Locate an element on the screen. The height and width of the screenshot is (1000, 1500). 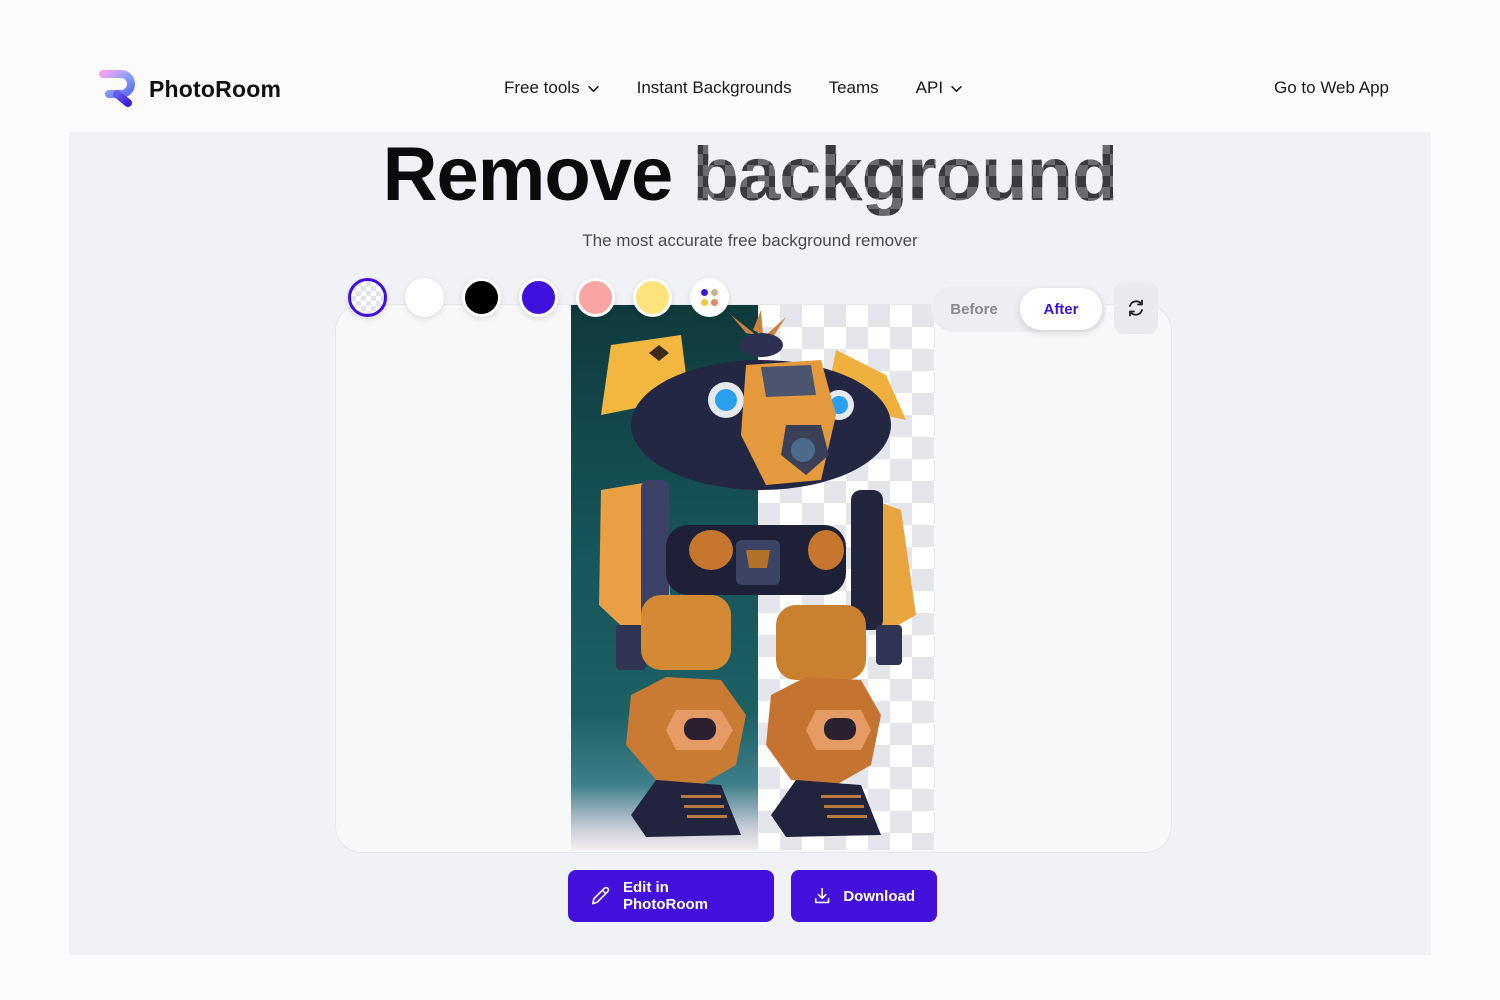
robot-image is located at coordinates (757, 573).